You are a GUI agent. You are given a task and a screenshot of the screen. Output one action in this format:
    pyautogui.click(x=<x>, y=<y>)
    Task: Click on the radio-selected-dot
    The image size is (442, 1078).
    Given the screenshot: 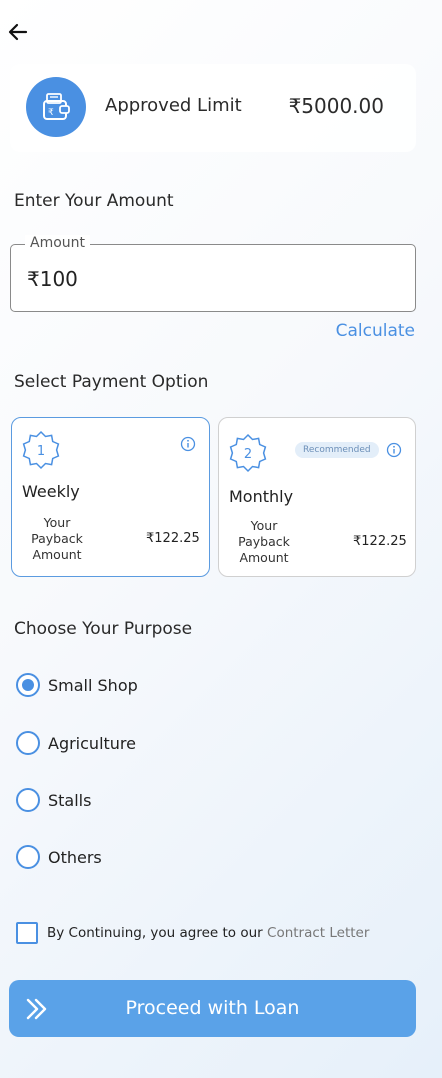 What is the action you would take?
    pyautogui.click(x=28, y=685)
    